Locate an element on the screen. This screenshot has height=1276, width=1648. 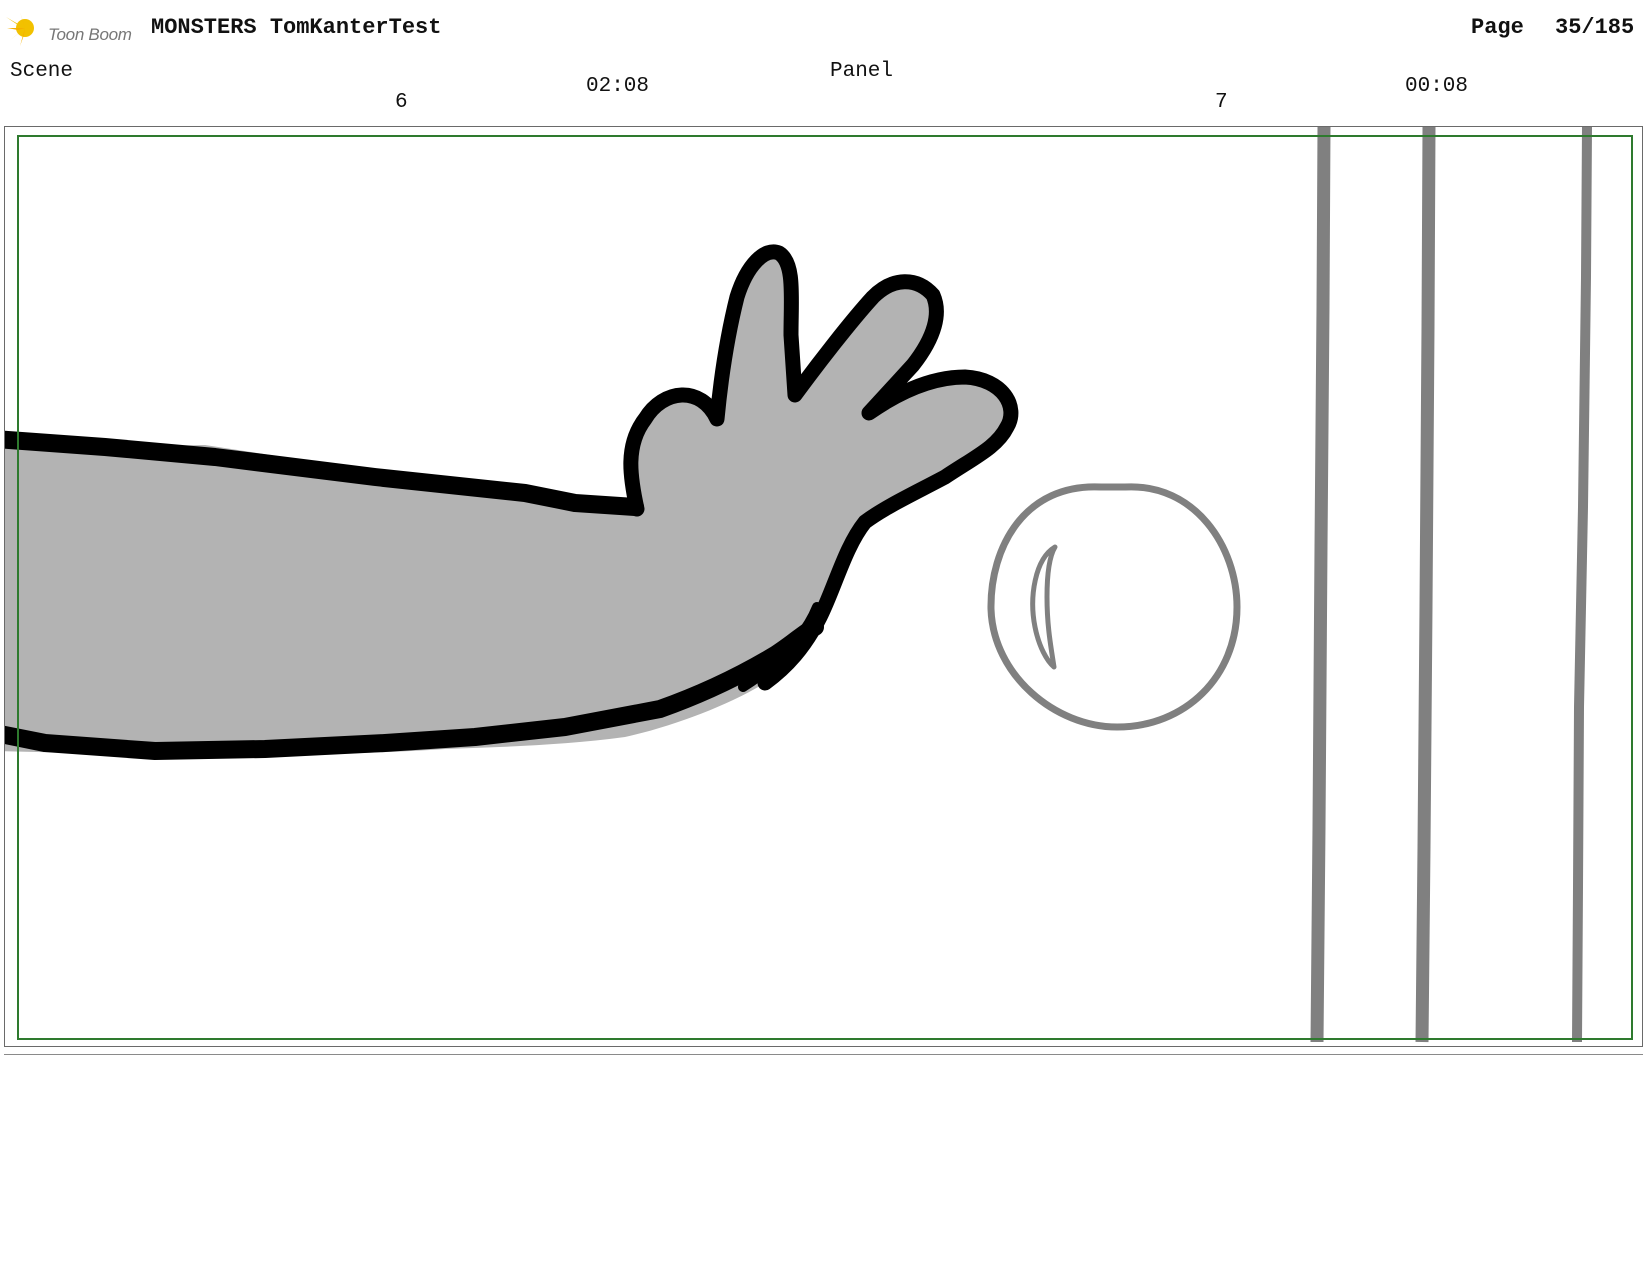
logo-text: Toon Boom is located at coordinates (90, 34).